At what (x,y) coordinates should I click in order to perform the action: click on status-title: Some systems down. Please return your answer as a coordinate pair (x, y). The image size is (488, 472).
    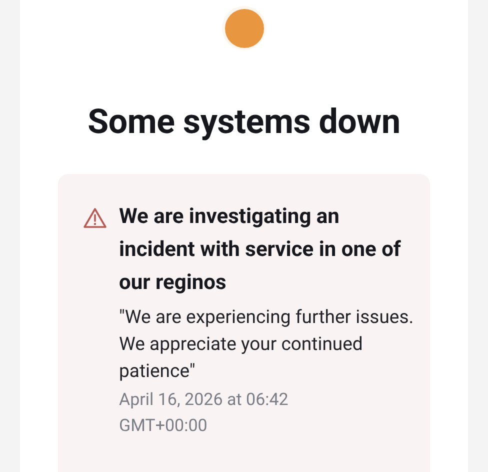
    Looking at the image, I should click on (244, 122).